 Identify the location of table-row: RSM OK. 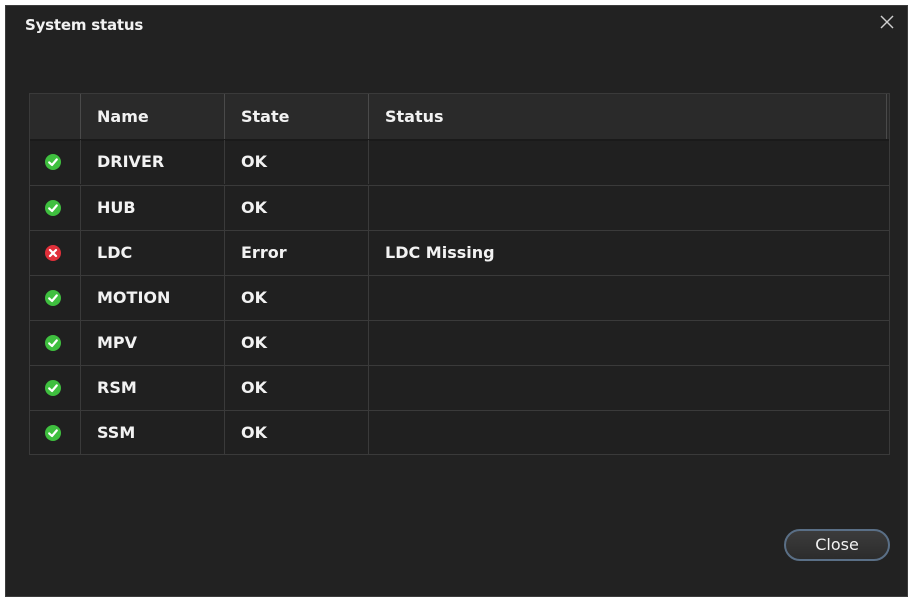
(459, 387).